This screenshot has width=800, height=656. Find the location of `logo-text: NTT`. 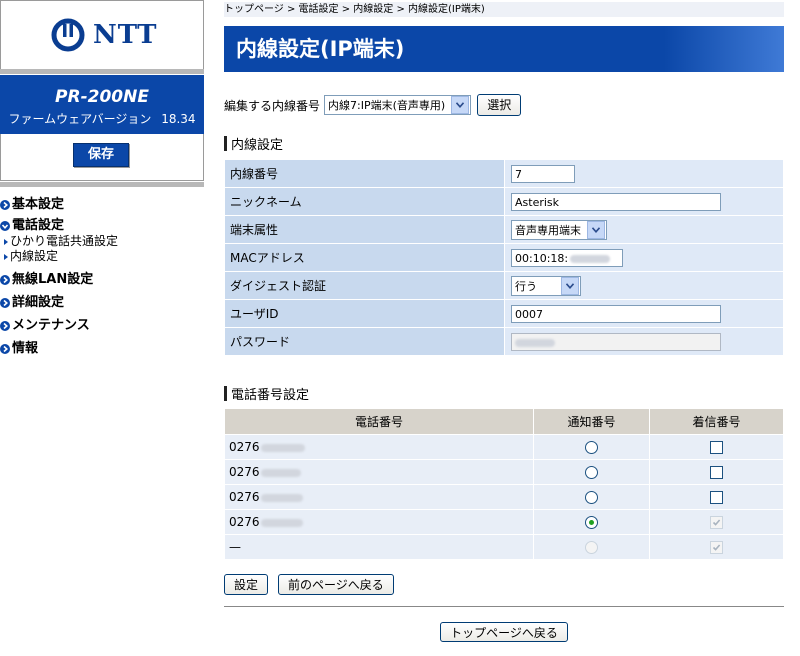

logo-text: NTT is located at coordinates (125, 35).